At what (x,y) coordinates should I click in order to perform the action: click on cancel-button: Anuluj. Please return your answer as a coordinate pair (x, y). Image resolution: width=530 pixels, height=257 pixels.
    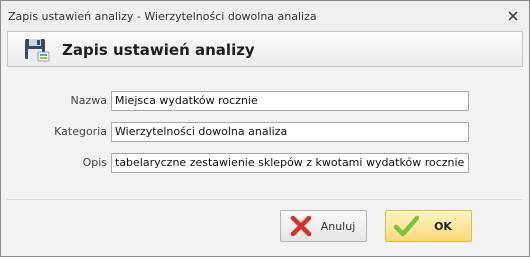
    Looking at the image, I should click on (323, 226).